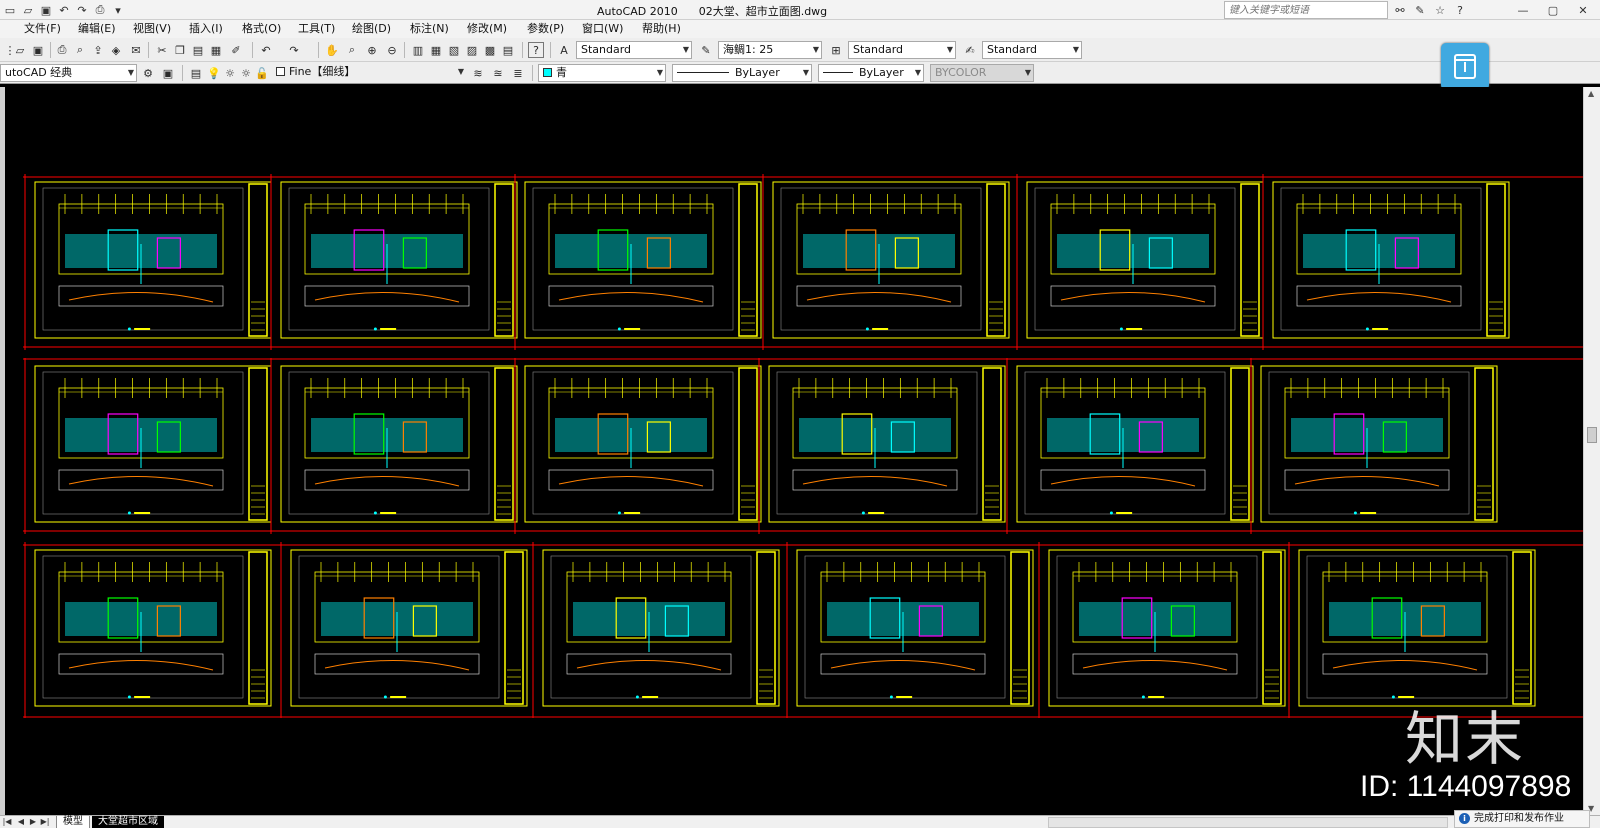 Image resolution: width=1600 pixels, height=828 pixels. Describe the element at coordinates (498, 73) in the screenshot. I see `layer-previous-icon: ≊` at that location.